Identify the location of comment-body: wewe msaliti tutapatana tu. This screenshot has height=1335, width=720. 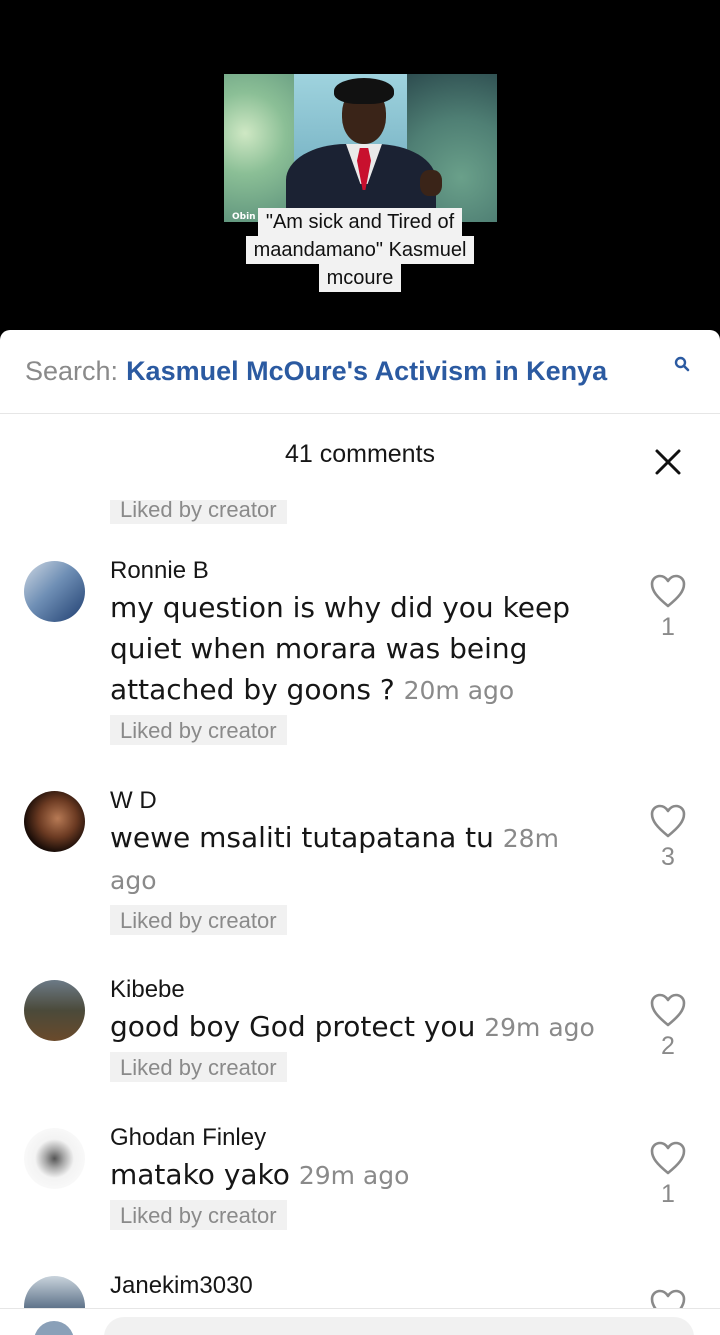
(302, 837).